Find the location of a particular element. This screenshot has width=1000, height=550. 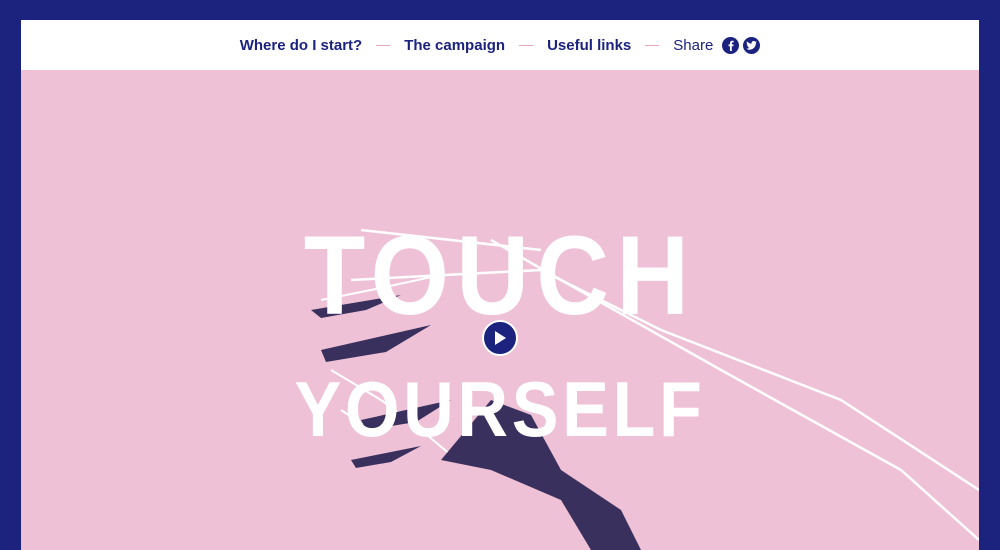

hero-title-line-1: TOUCH is located at coordinates (500, 275).